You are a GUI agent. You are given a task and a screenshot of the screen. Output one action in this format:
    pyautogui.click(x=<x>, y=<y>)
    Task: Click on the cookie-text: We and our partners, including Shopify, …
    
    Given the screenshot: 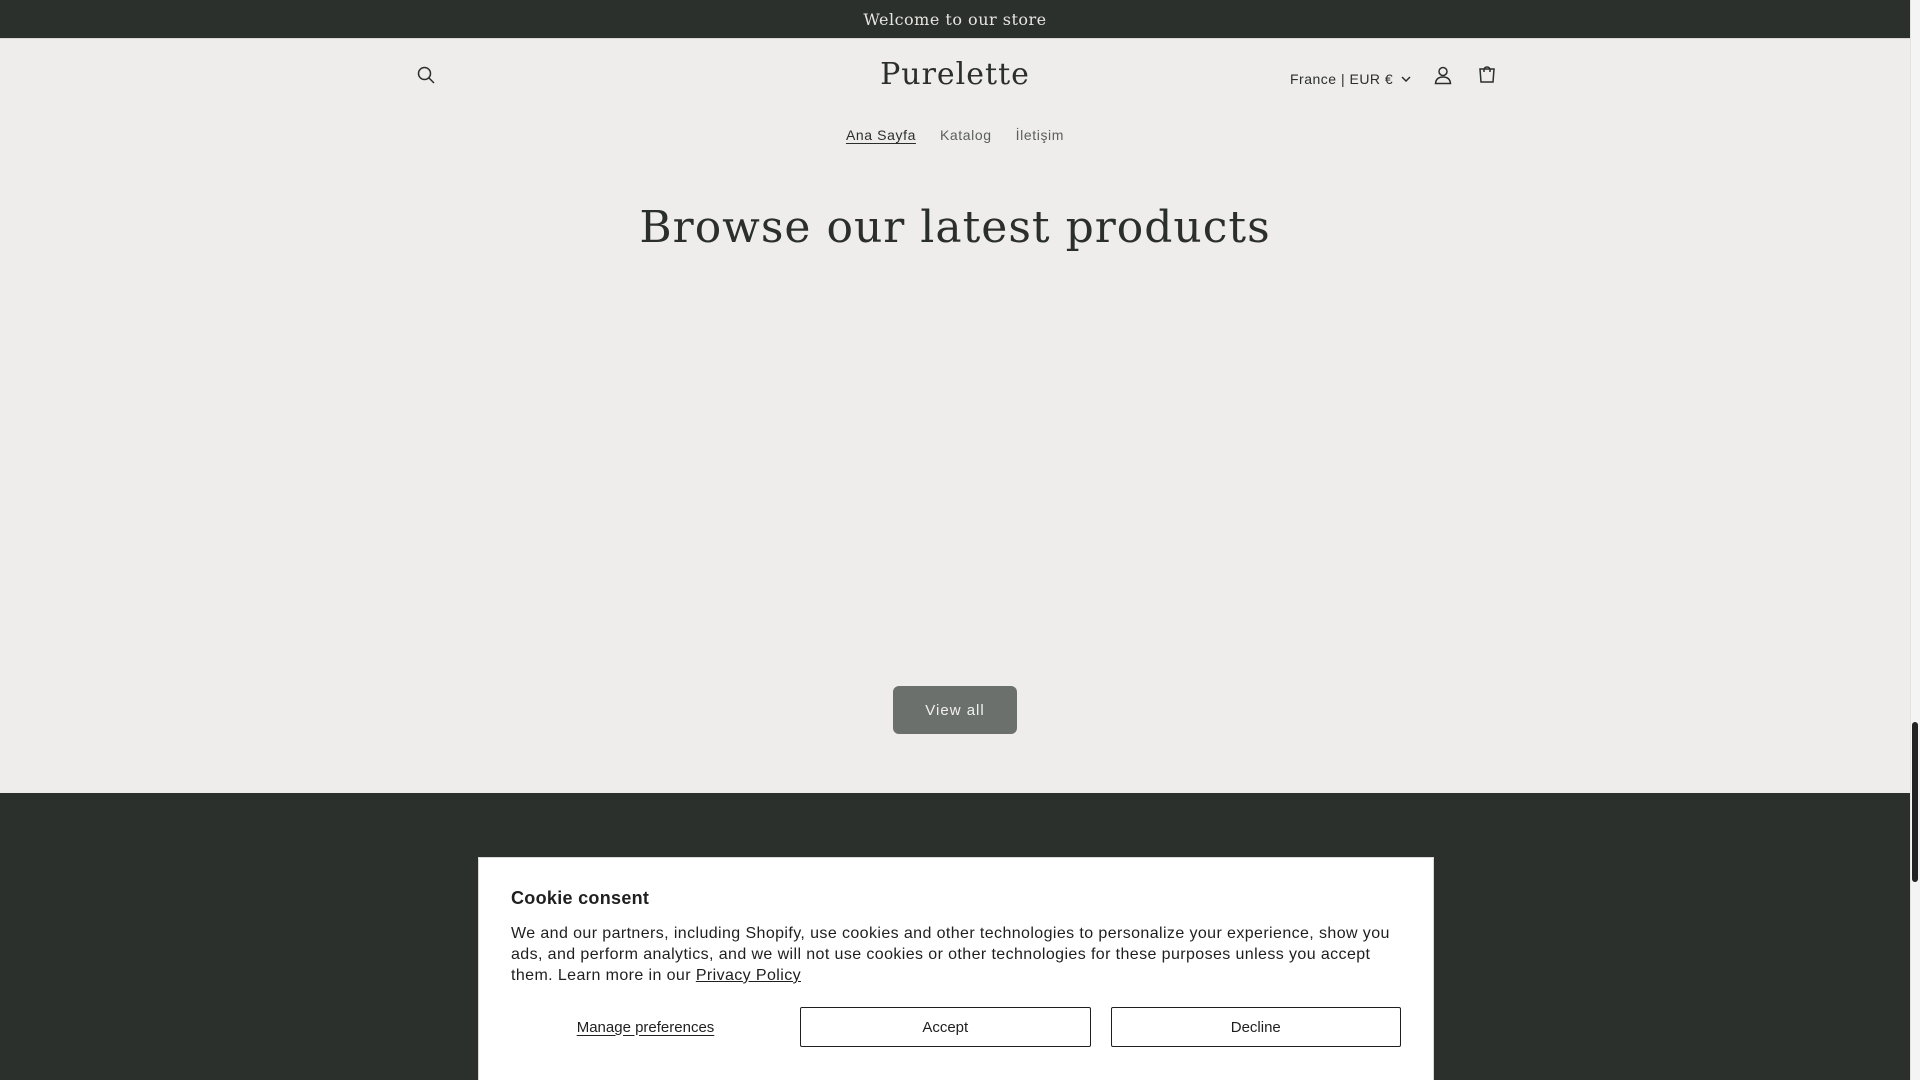 What is the action you would take?
    pyautogui.click(x=956, y=954)
    